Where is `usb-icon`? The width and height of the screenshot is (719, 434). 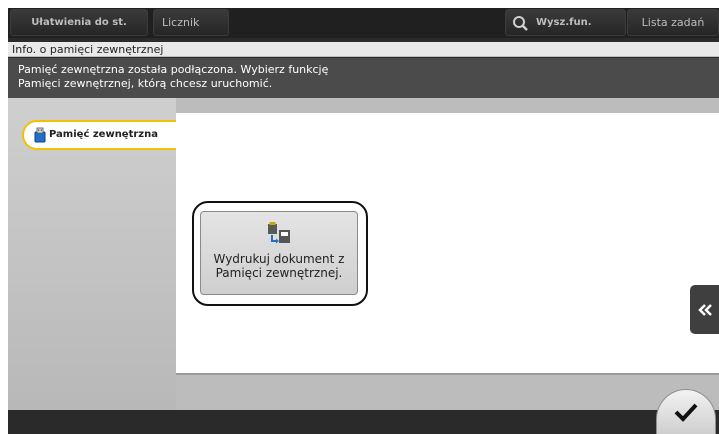
usb-icon is located at coordinates (40, 135).